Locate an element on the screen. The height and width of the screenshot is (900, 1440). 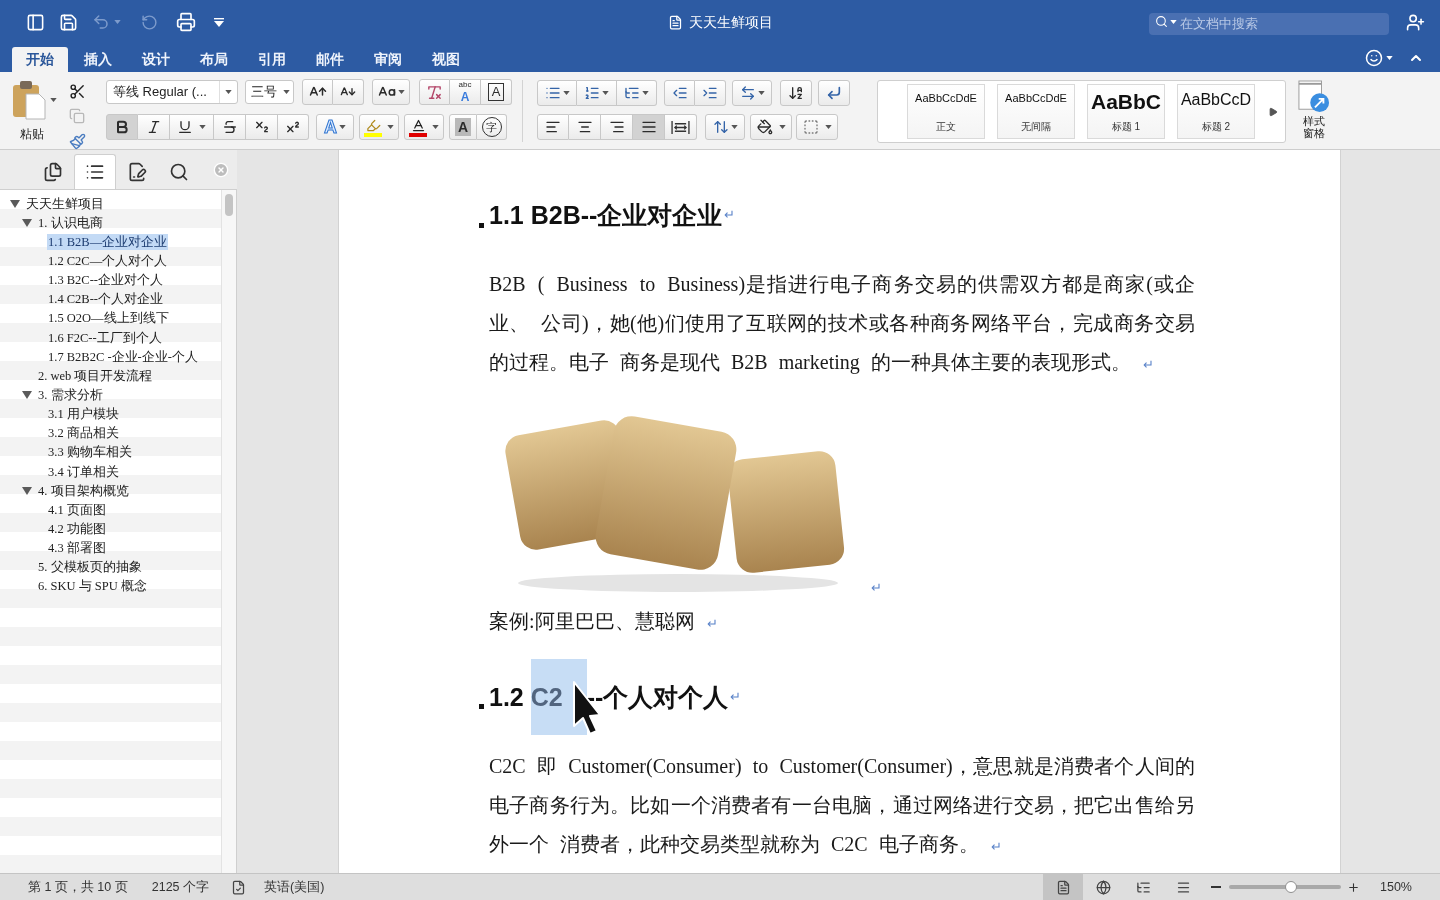
customize-button is located at coordinates (219, 22).